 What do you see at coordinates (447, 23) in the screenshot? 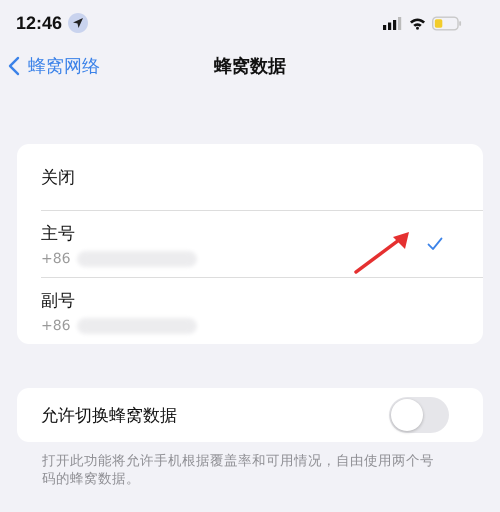
I see `battery-icon` at bounding box center [447, 23].